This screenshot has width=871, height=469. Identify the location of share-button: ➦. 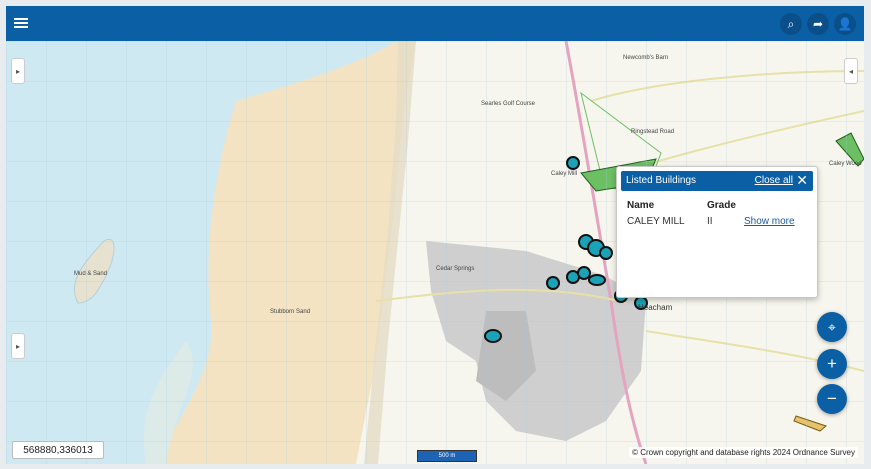
(818, 24).